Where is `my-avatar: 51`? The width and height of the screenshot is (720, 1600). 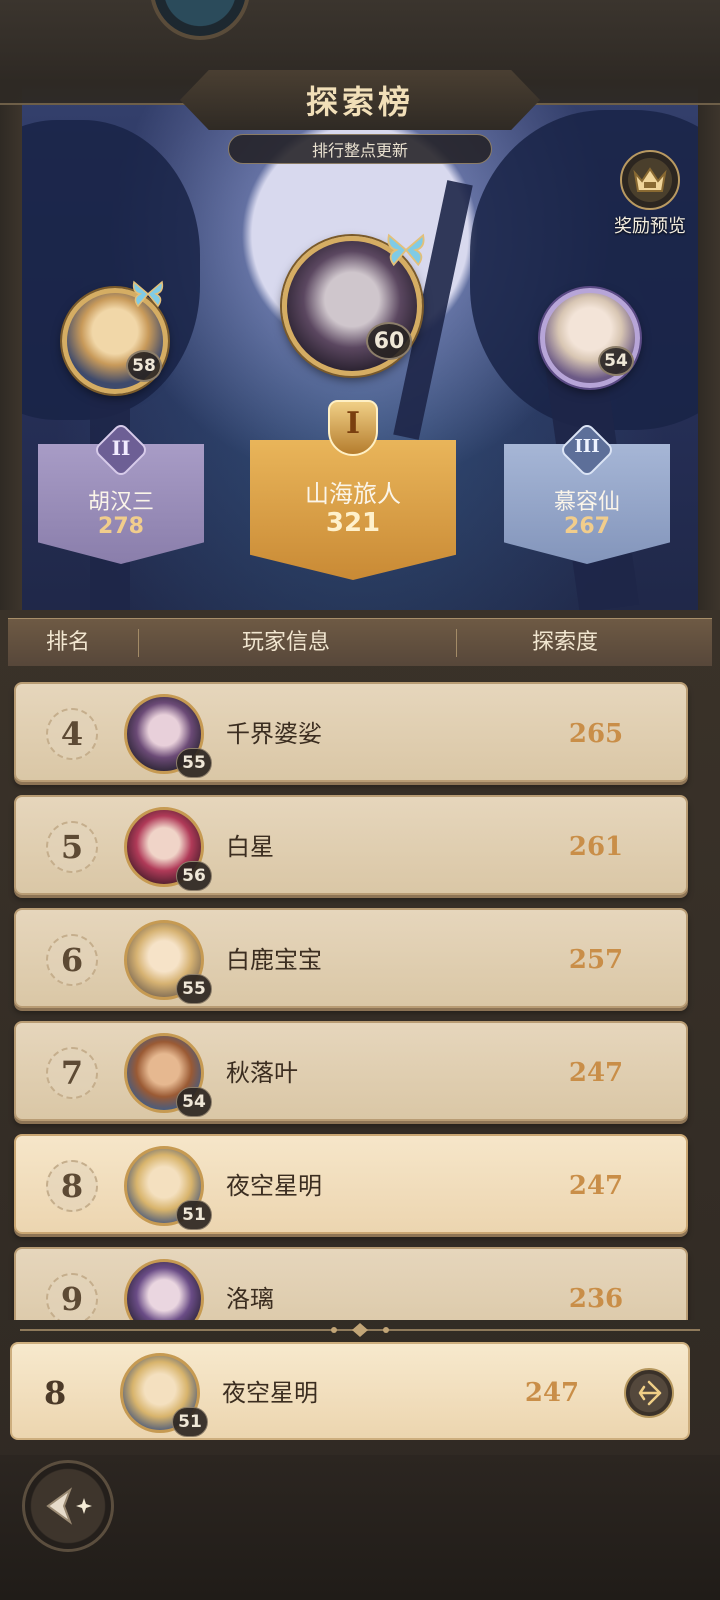
my-avatar: 51 is located at coordinates (164, 1395).